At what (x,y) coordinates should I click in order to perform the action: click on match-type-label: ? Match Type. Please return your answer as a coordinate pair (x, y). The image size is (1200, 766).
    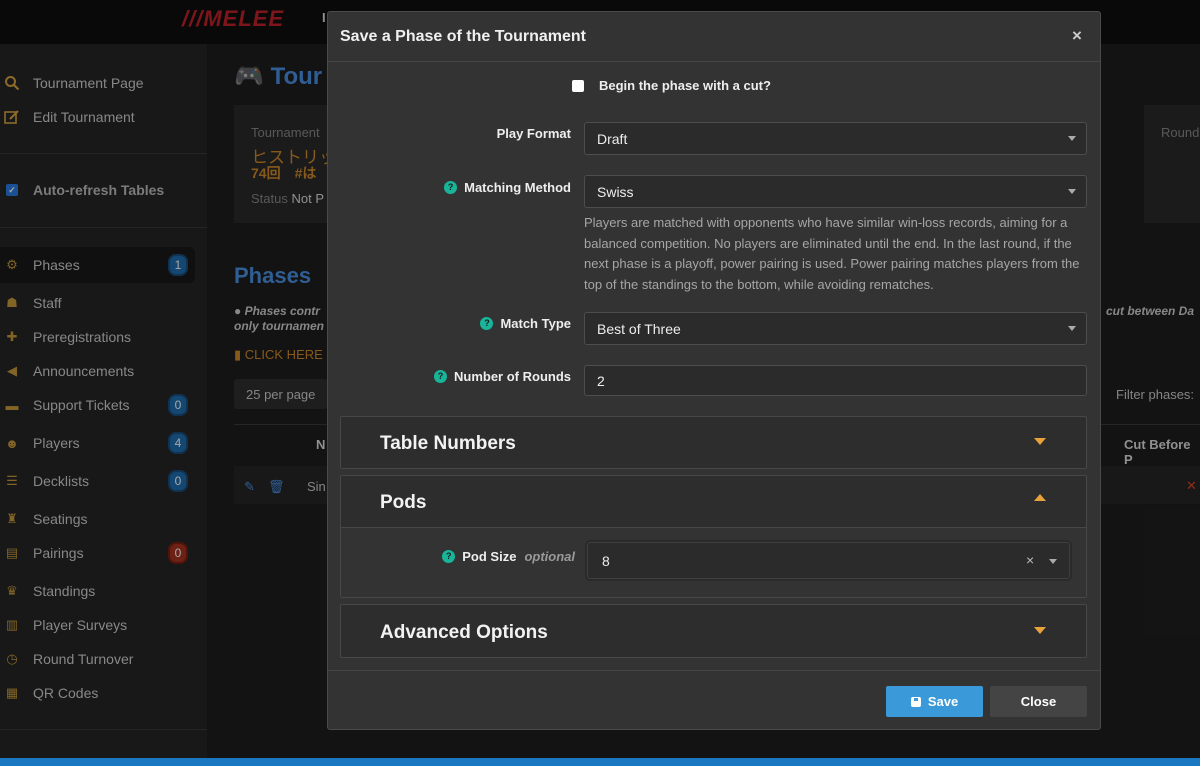
    Looking at the image, I should click on (479, 323).